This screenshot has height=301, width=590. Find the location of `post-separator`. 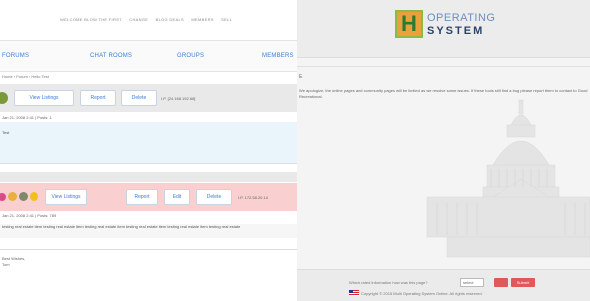

post-separator is located at coordinates (148, 177).